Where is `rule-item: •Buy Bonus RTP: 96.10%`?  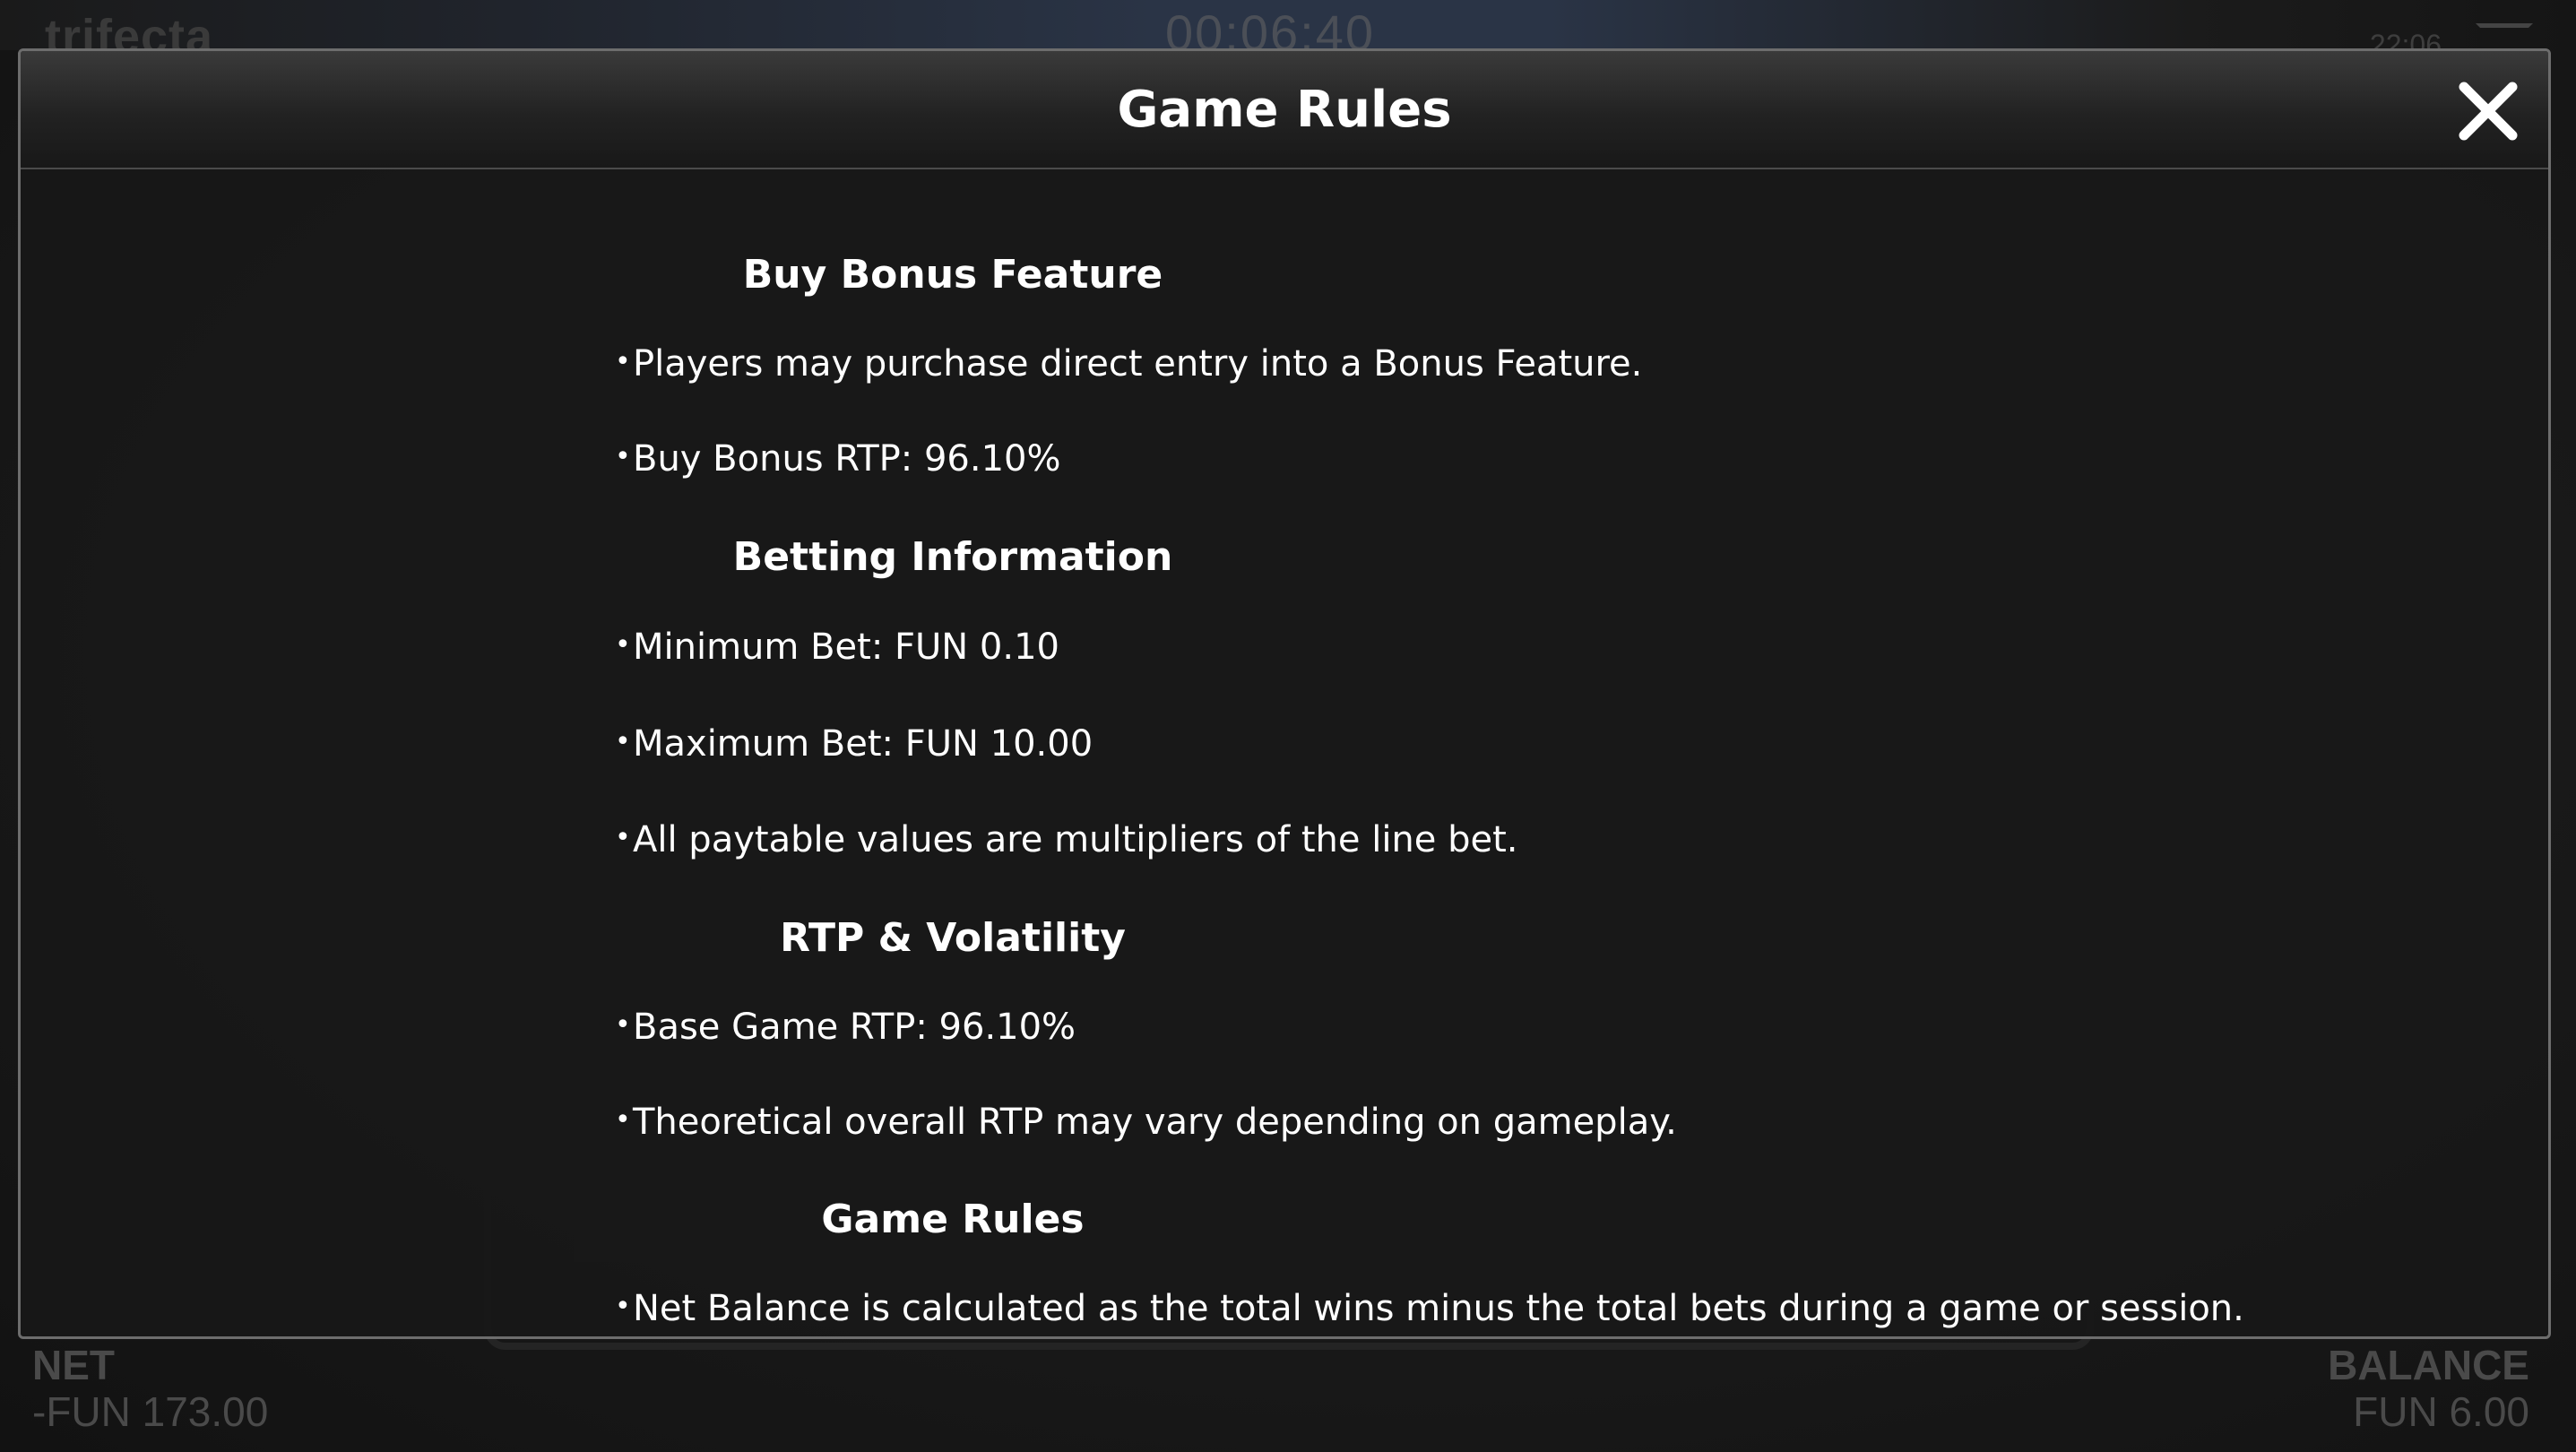
rule-item: •Buy Bonus RTP: 96.10% is located at coordinates (838, 459).